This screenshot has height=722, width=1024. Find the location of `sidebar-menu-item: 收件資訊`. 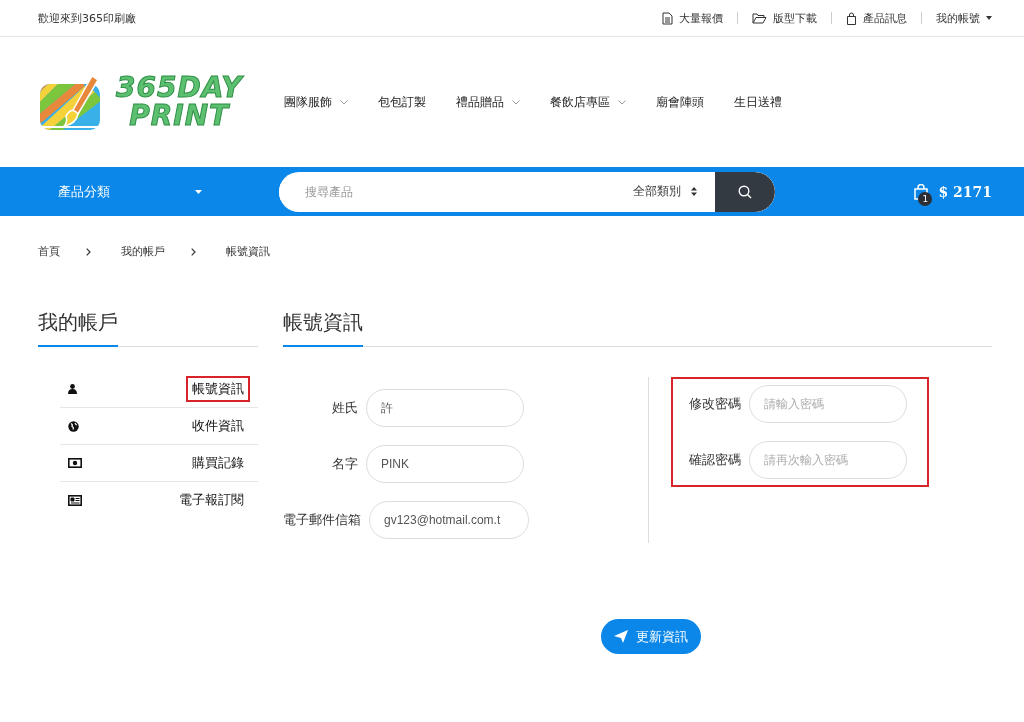

sidebar-menu-item: 收件資訊 is located at coordinates (159, 426).